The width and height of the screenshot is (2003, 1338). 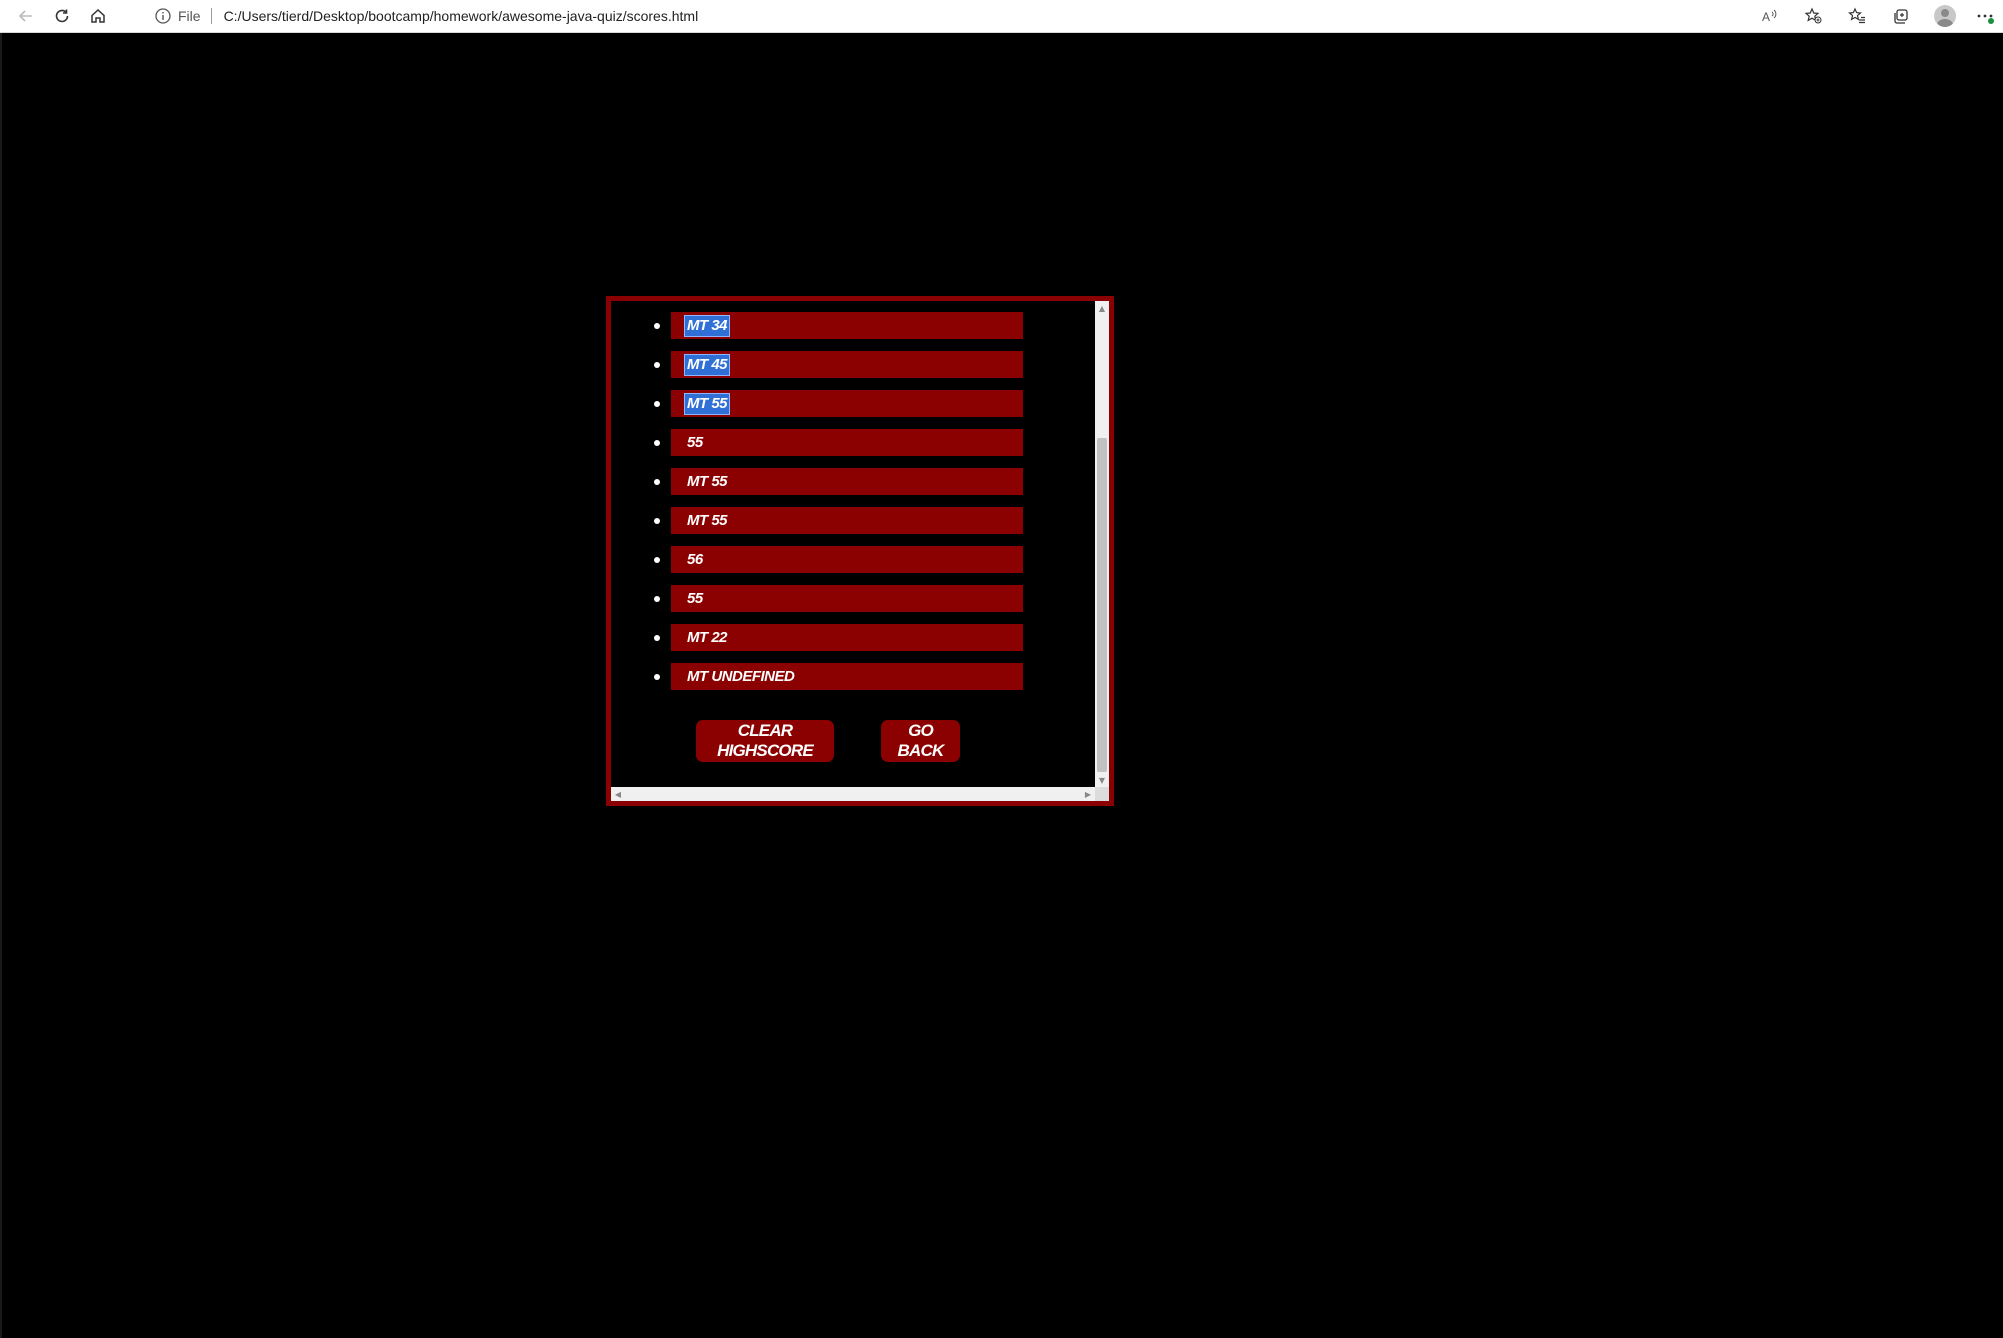 What do you see at coordinates (1102, 605) in the screenshot?
I see `vertical-scroll-thumb` at bounding box center [1102, 605].